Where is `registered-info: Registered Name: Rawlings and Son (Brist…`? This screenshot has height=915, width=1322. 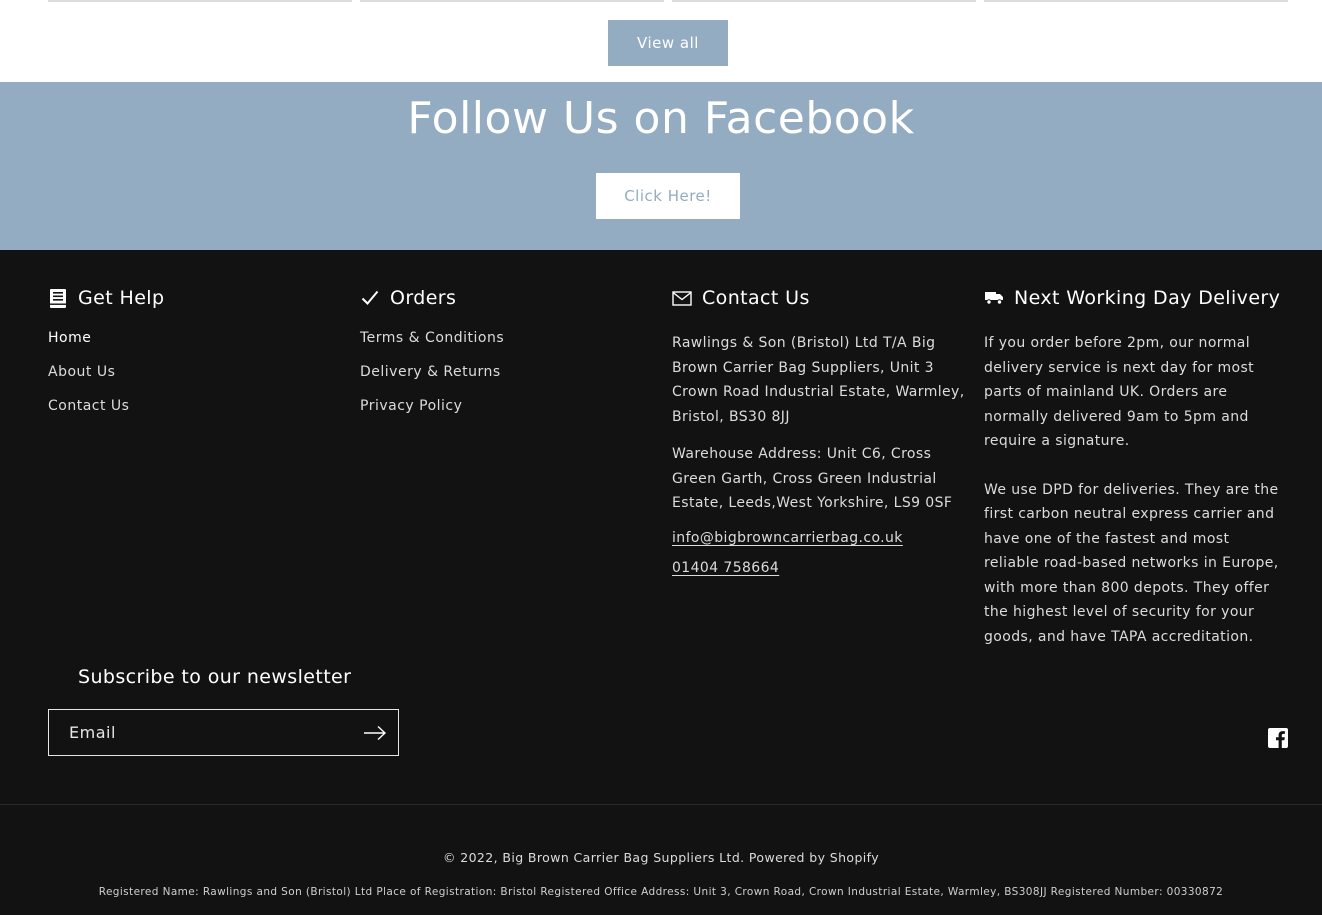
registered-info: Registered Name: Rawlings and Son (Brist… is located at coordinates (661, 892).